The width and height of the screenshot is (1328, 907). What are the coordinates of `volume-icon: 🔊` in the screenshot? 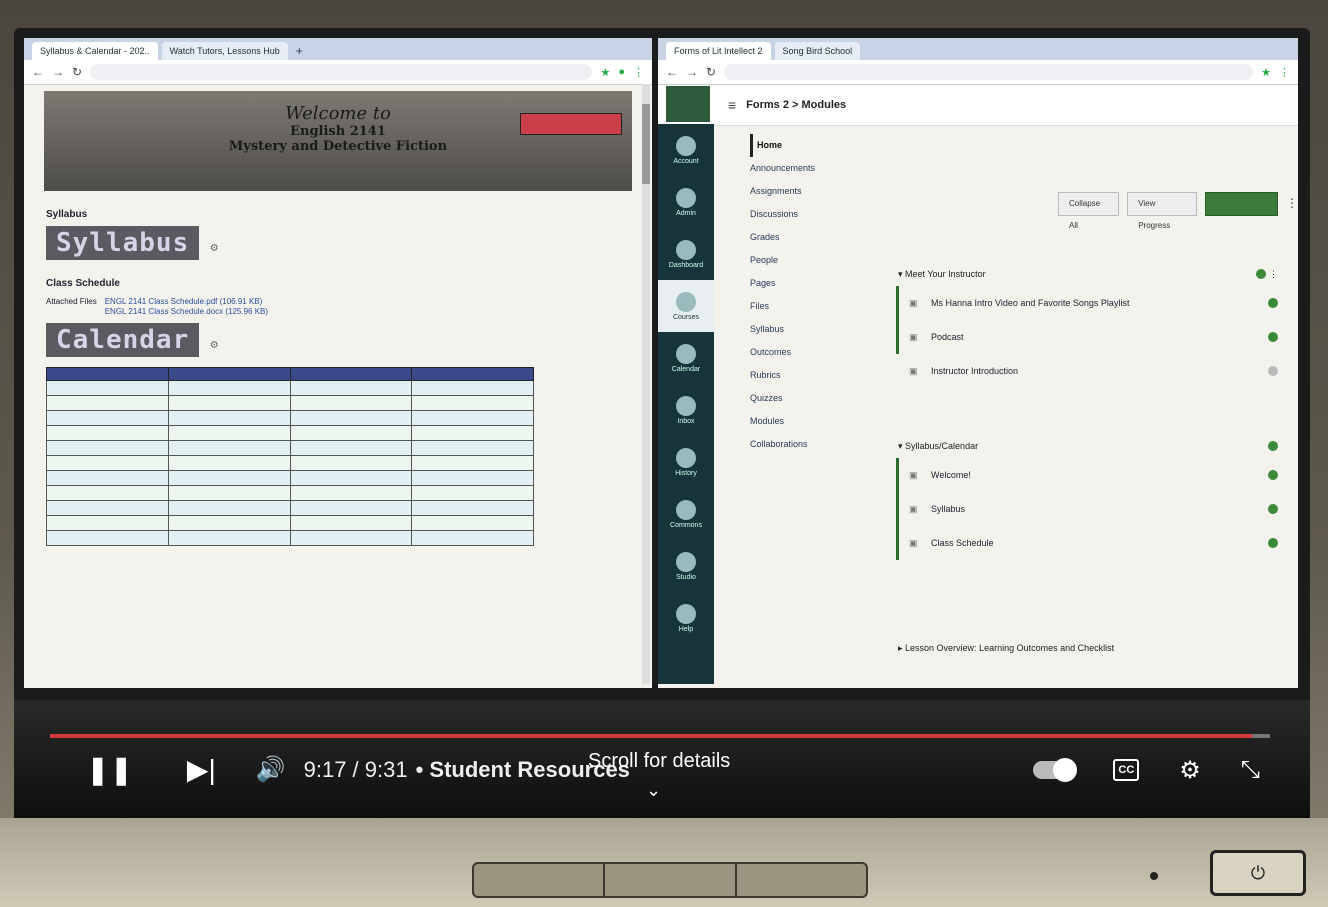 It's located at (271, 770).